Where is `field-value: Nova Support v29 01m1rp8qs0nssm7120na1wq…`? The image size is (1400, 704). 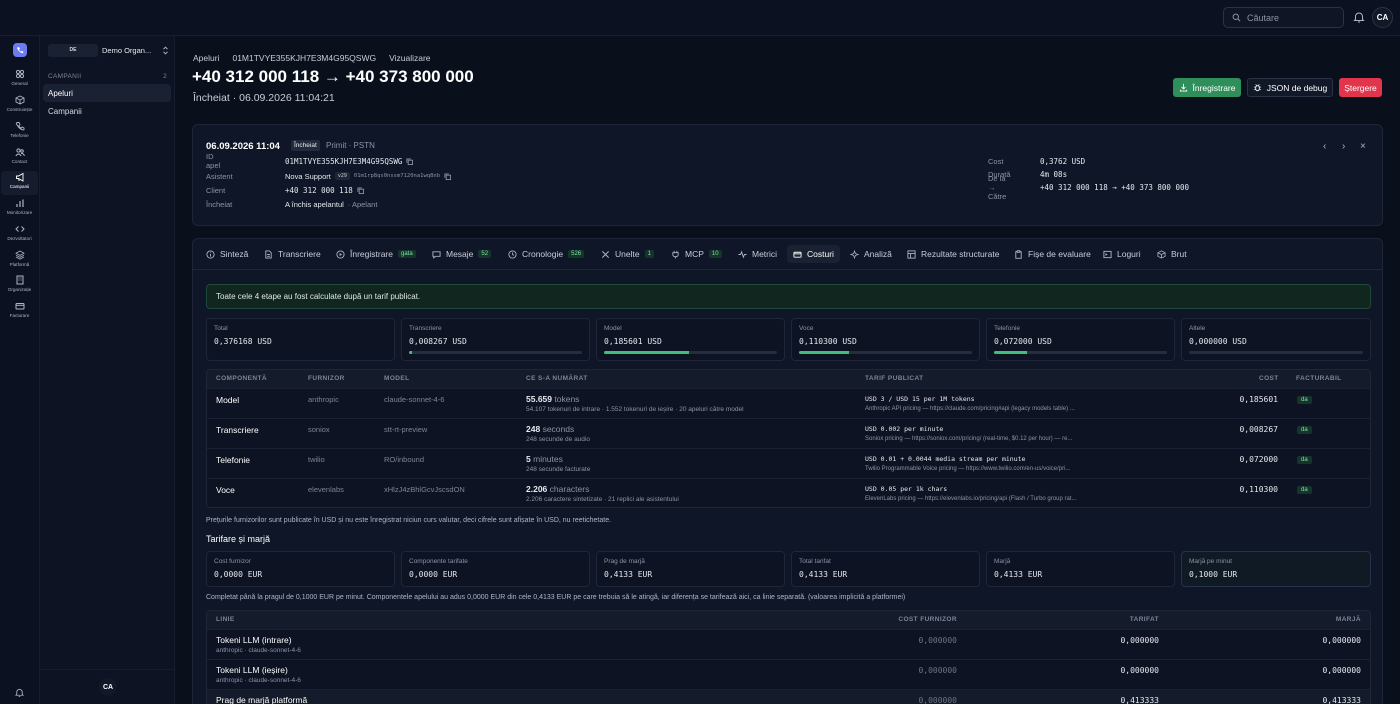
field-value: Nova Support v29 01m1rp8qs0nssm7120na1wq… is located at coordinates (368, 176).